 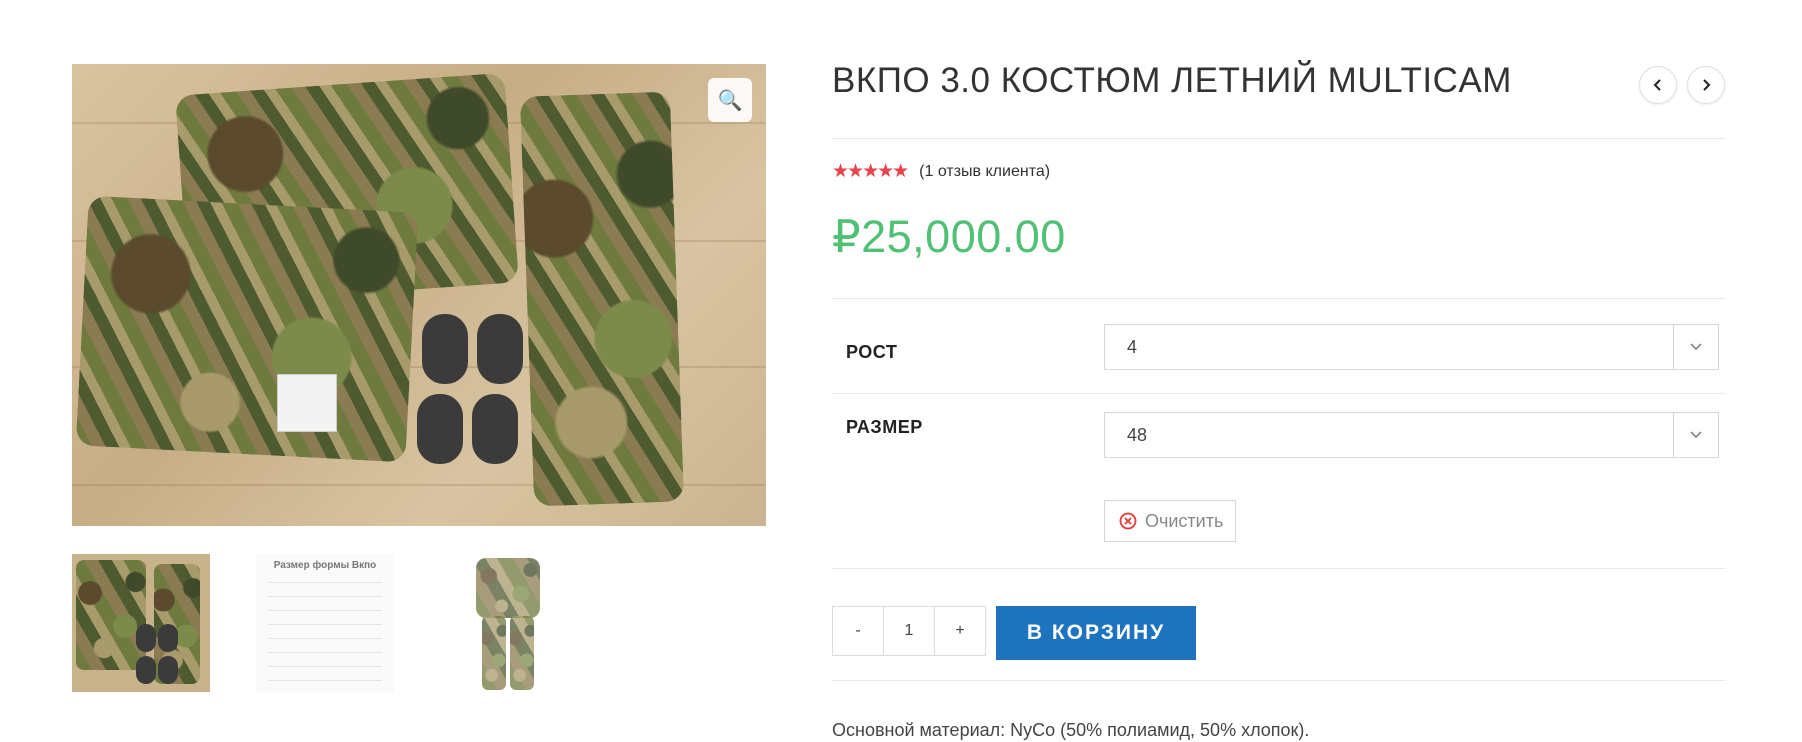 What do you see at coordinates (984, 172) in the screenshot?
I see `reviews-link: (1 отзыв клиента)` at bounding box center [984, 172].